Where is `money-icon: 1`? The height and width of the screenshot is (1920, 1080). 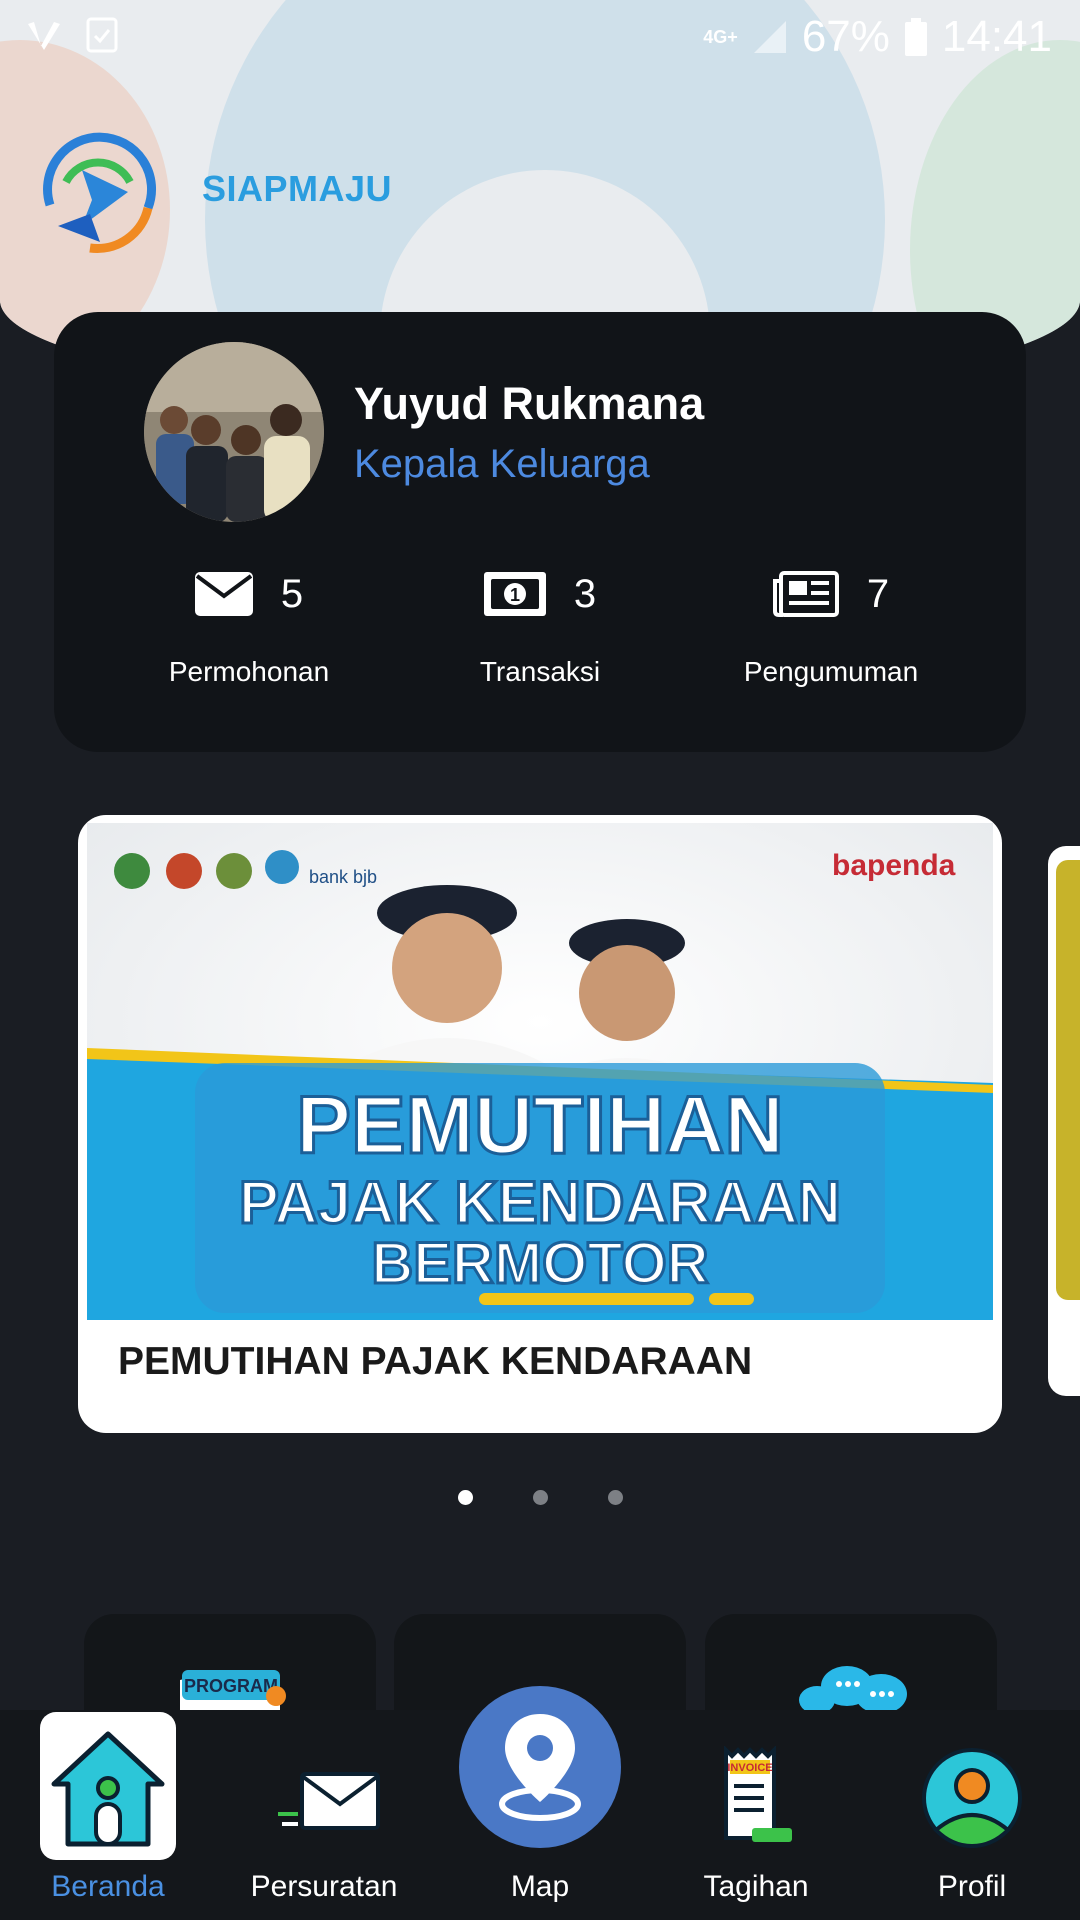 money-icon: 1 is located at coordinates (514, 594).